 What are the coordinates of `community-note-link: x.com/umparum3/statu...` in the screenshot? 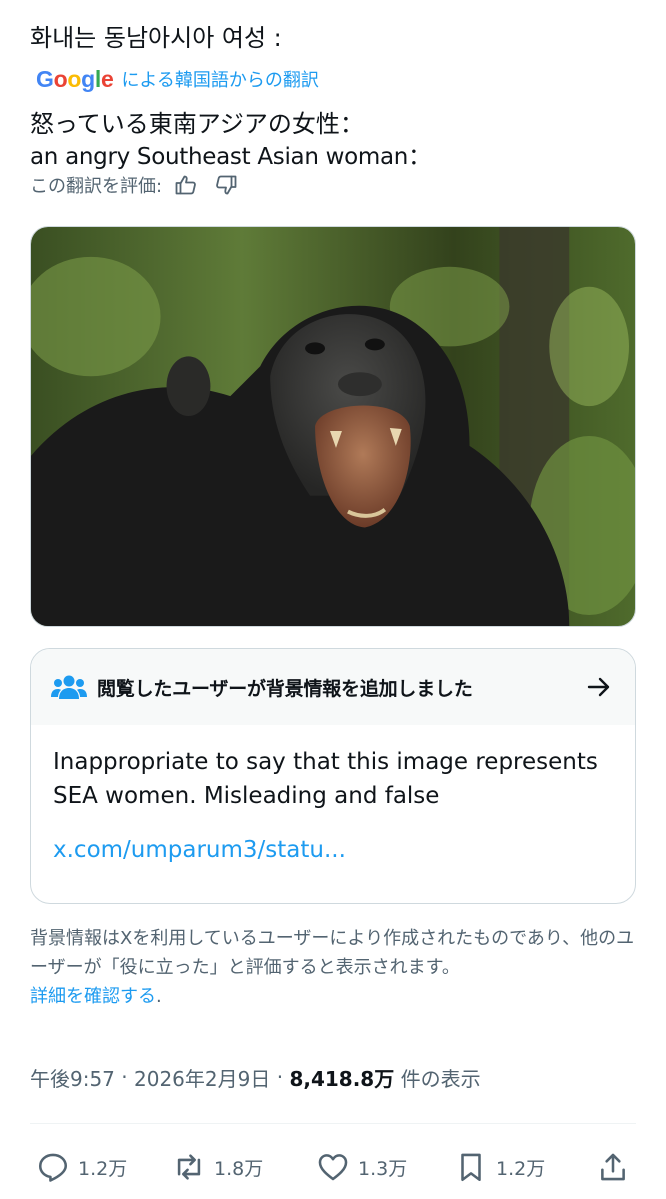 It's located at (333, 850).